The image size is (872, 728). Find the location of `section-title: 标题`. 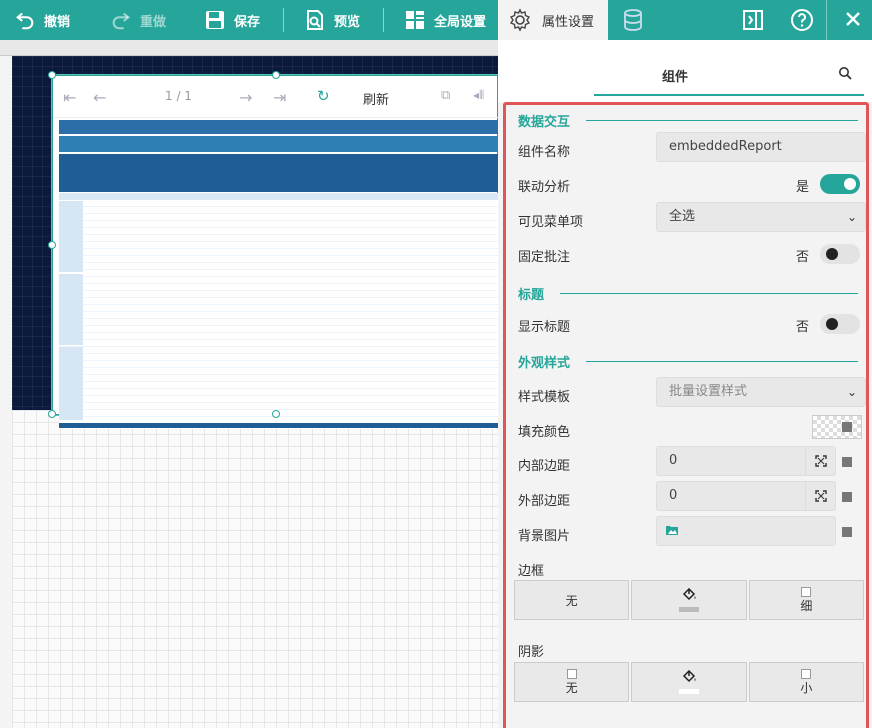

section-title: 标题 is located at coordinates (531, 295).